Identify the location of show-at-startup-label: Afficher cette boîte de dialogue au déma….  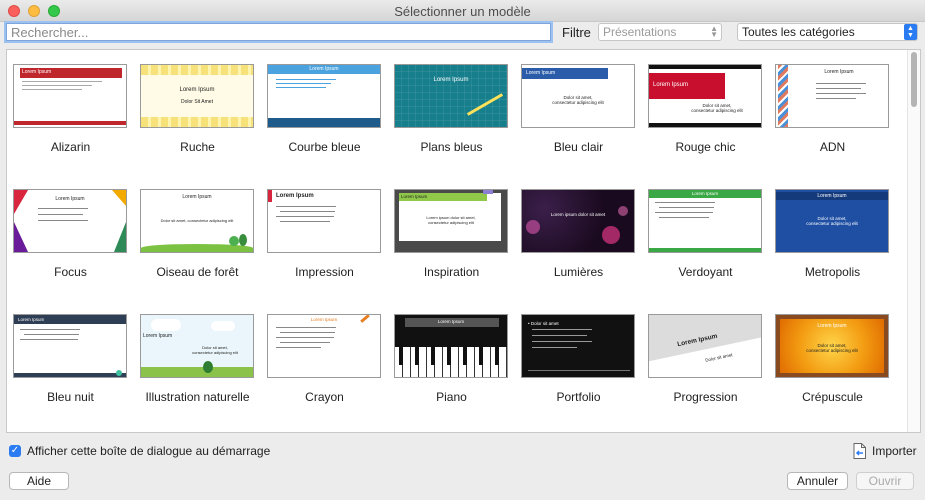
(149, 451).